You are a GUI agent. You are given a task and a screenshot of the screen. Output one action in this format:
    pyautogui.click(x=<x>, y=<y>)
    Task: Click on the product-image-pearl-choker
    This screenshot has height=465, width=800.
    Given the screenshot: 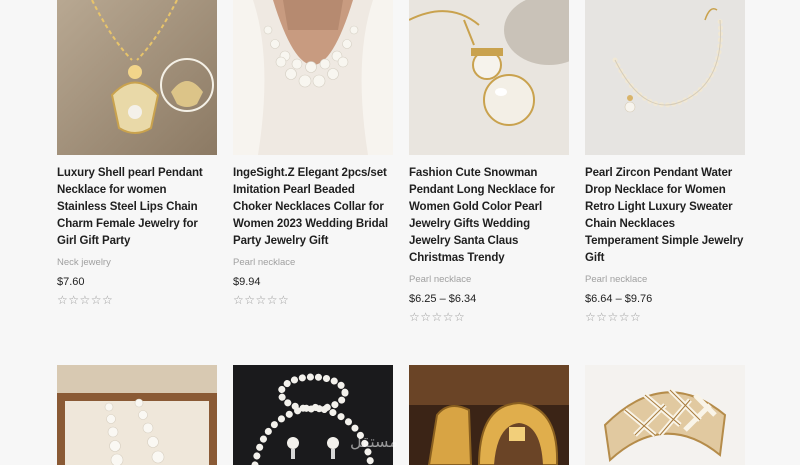 What is the action you would take?
    pyautogui.click(x=313, y=77)
    